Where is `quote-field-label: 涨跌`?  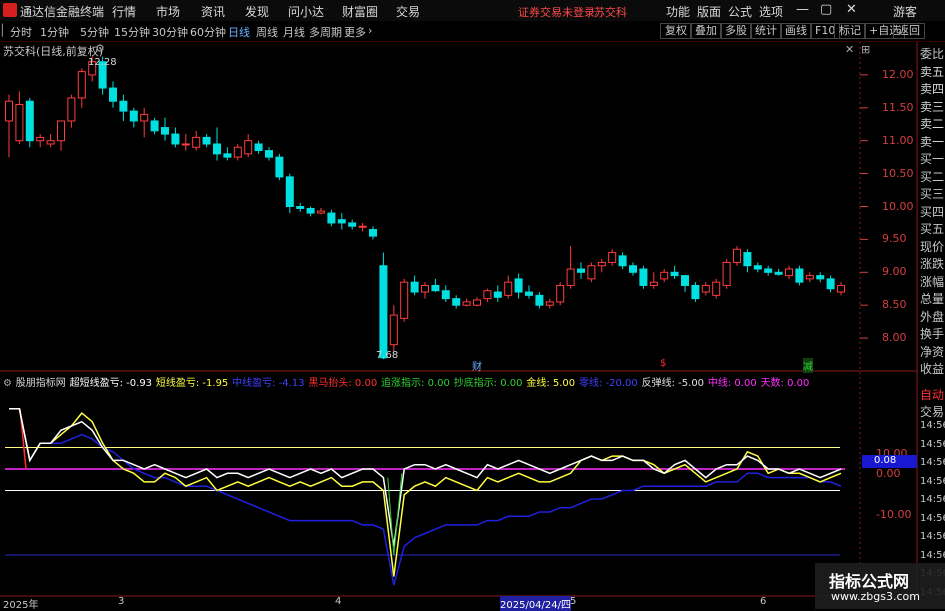 quote-field-label: 涨跌 is located at coordinates (932, 264).